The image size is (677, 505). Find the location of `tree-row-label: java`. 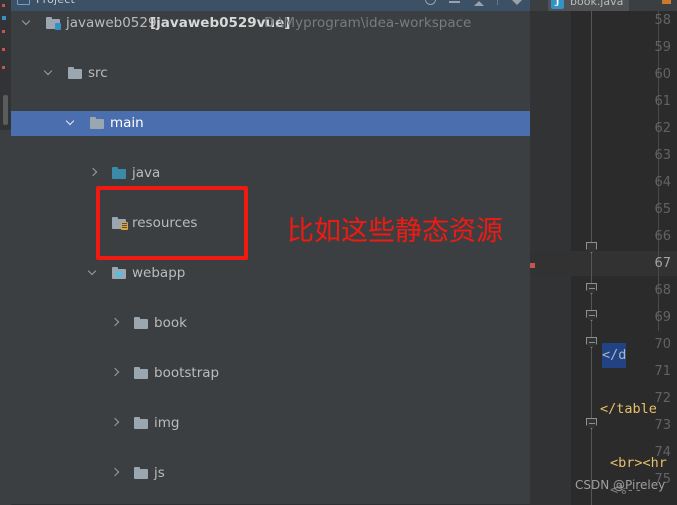

tree-row-label: java is located at coordinates (146, 173).